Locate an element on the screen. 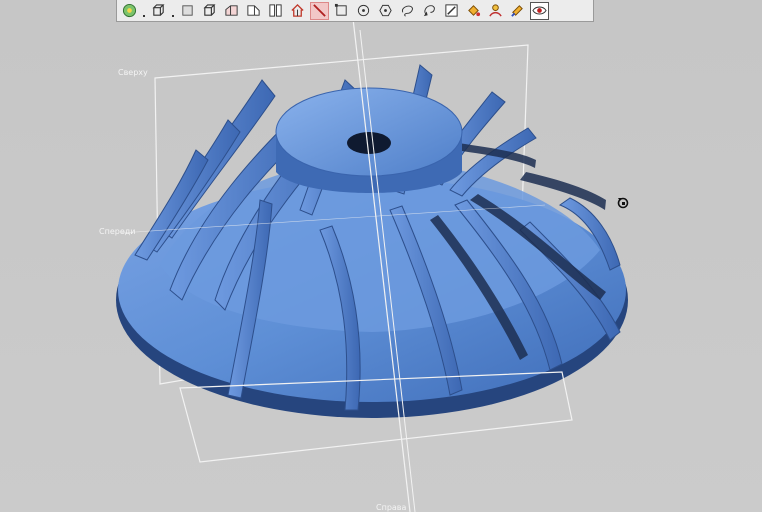  edit-pen-icon is located at coordinates (451, 11).